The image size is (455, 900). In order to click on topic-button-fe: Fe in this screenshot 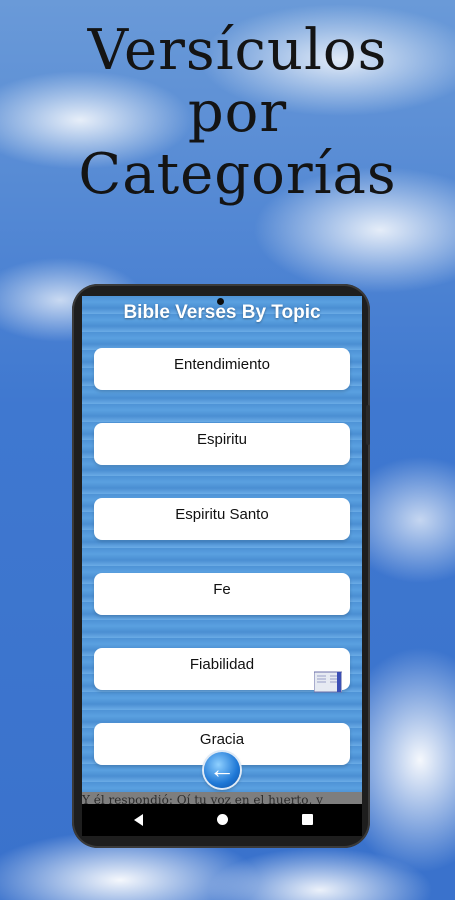, I will do `click(222, 594)`.